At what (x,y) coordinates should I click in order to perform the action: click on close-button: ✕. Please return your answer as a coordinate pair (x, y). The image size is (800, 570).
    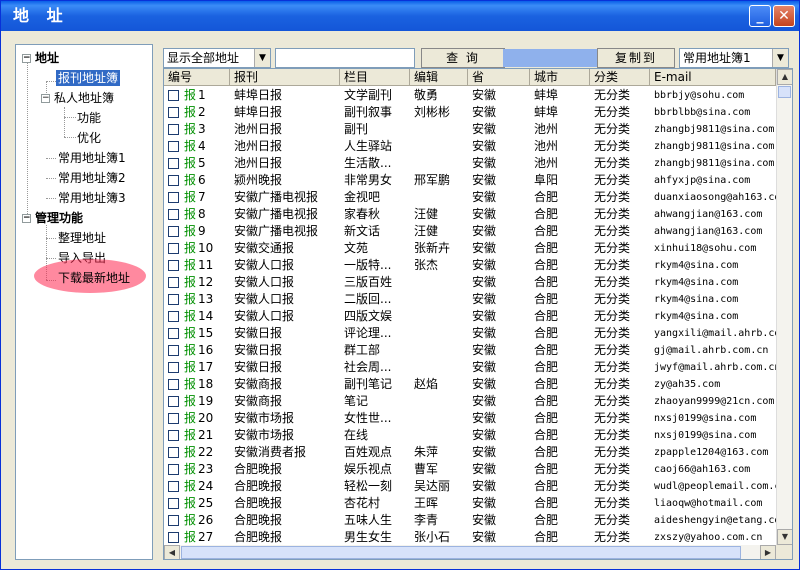
    Looking at the image, I should click on (784, 16).